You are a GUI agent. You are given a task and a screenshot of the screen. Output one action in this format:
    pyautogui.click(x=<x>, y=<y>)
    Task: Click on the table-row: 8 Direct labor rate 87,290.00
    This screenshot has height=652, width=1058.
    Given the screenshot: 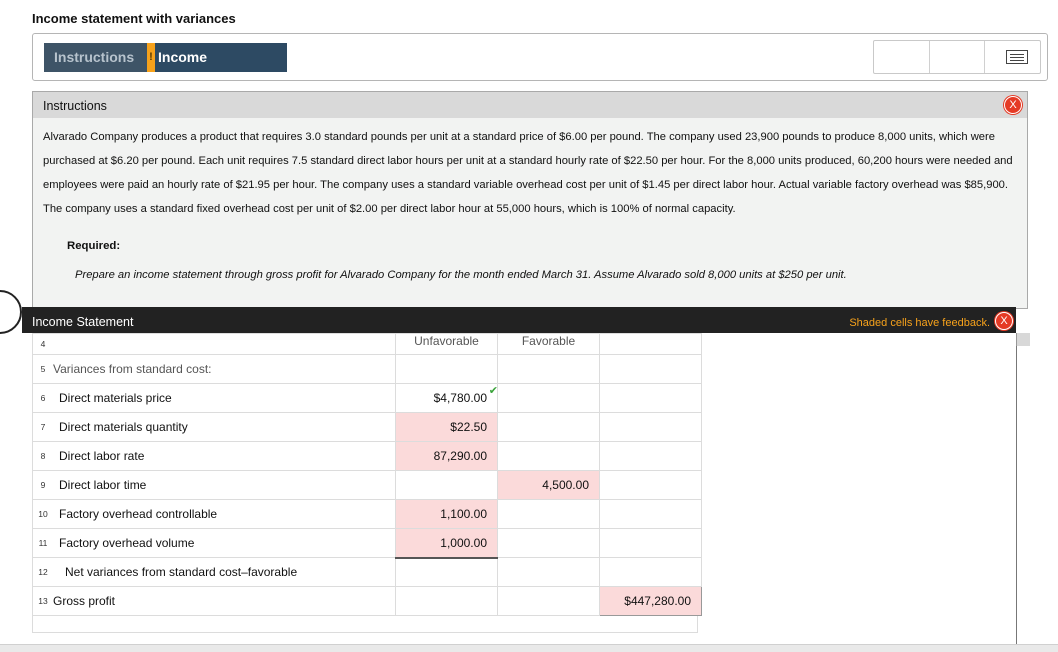 What is the action you would take?
    pyautogui.click(x=367, y=456)
    